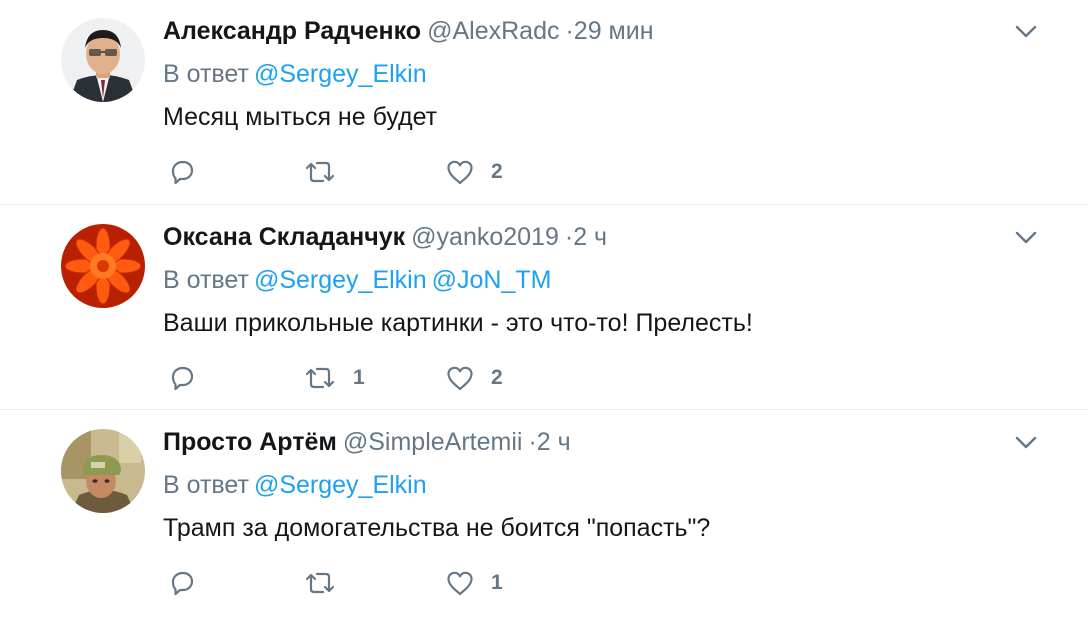  I want to click on tweet-actions: 1 2, so click(413, 378).